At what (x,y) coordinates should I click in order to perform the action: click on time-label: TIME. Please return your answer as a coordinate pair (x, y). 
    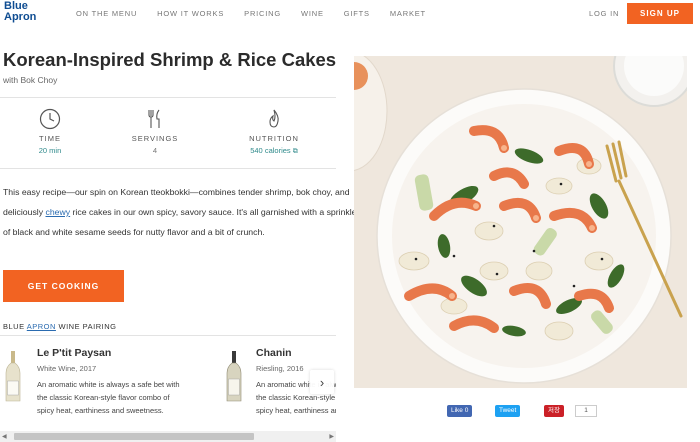
    Looking at the image, I should click on (50, 138).